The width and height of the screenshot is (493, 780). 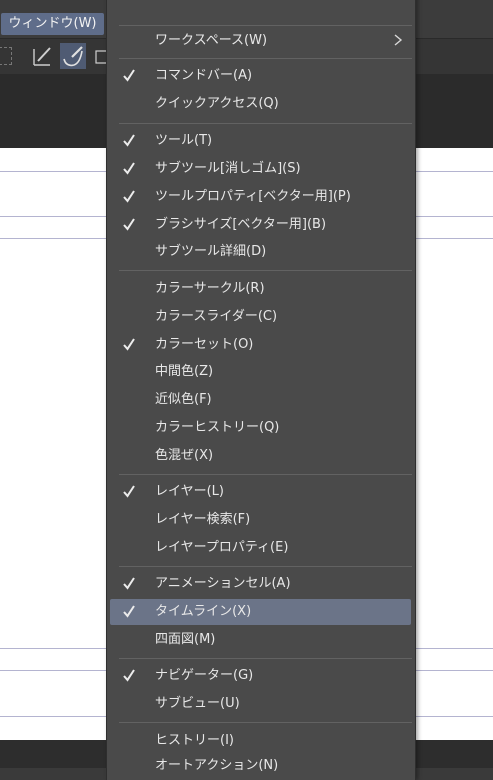 I want to click on menu-item-navigator: ナビゲーター(G), so click(x=260, y=676).